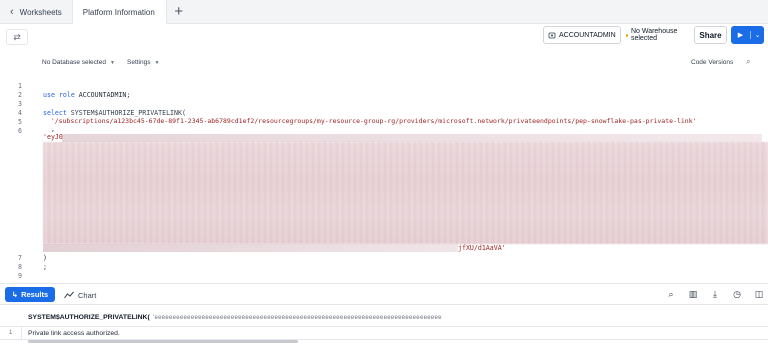  Describe the element at coordinates (587, 35) in the screenshot. I see `role-label: ACCOUNTADMIN` at that location.